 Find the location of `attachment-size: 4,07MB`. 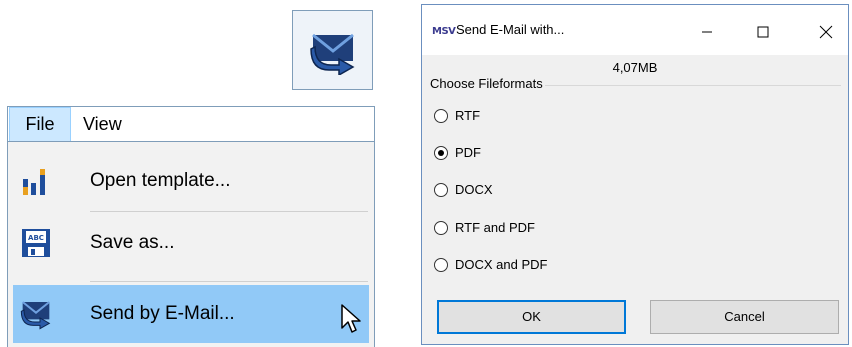

attachment-size: 4,07MB is located at coordinates (635, 67).